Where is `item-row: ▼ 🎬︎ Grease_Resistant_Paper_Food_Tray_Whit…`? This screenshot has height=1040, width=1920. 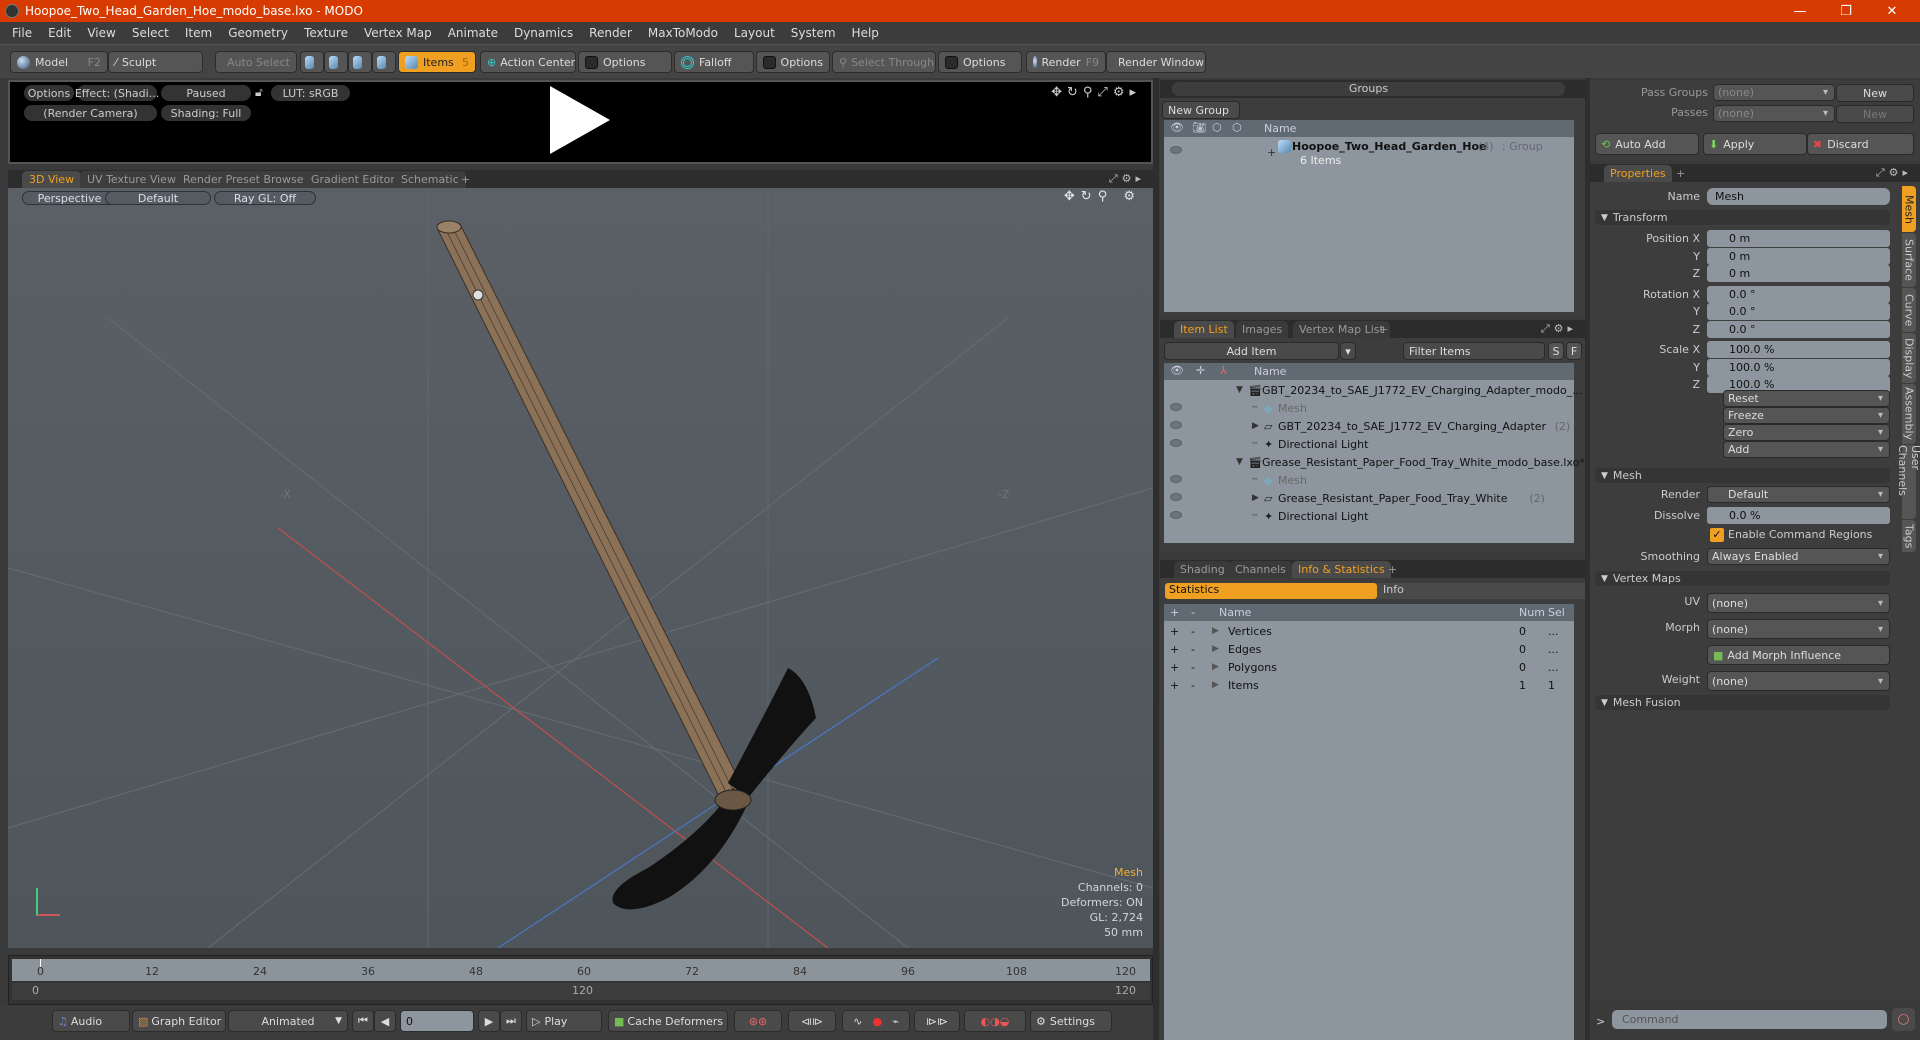
item-row: ▼ 🎬︎ Grease_Resistant_Paper_Food_Tray_Whit… is located at coordinates (1374, 462).